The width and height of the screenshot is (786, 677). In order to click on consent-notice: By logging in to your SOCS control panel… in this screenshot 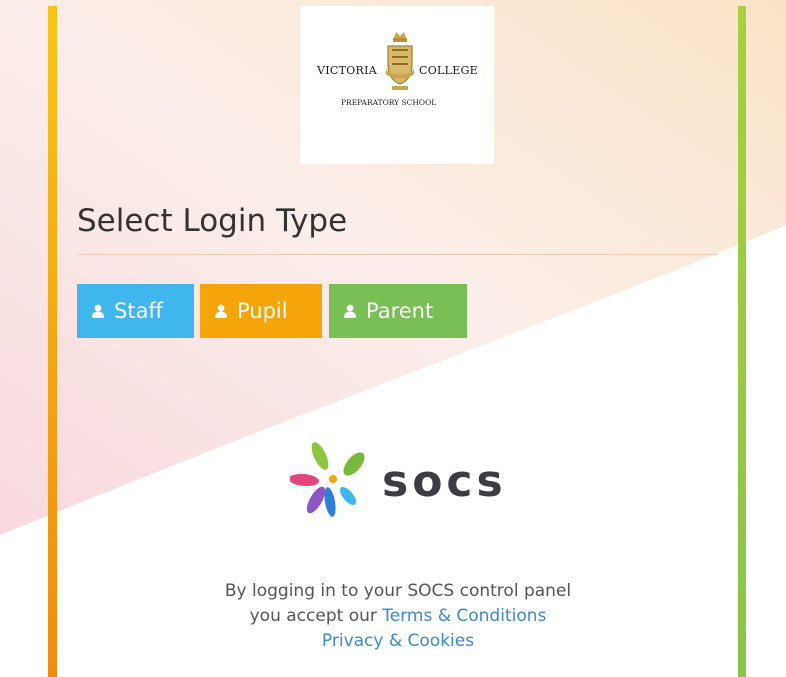, I will do `click(398, 616)`.